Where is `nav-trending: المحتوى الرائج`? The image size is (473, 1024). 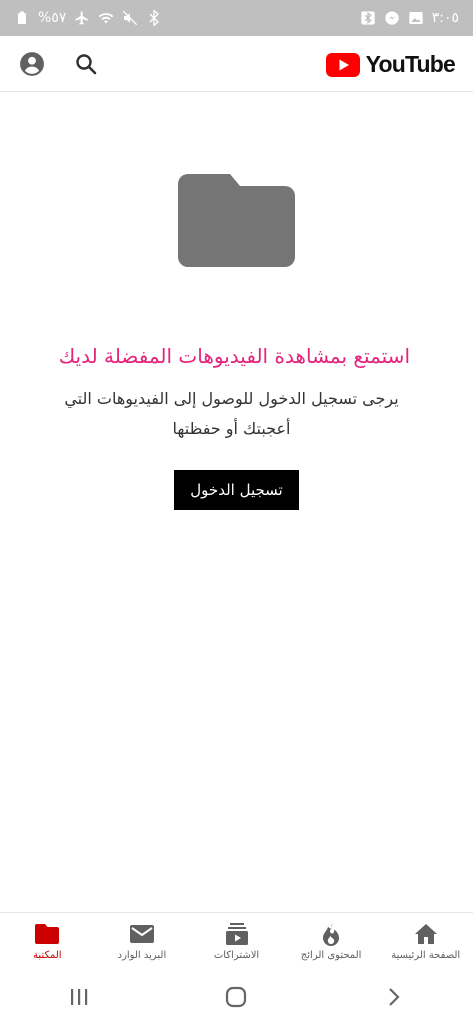
nav-trending: المحتوى الرائج is located at coordinates (331, 941).